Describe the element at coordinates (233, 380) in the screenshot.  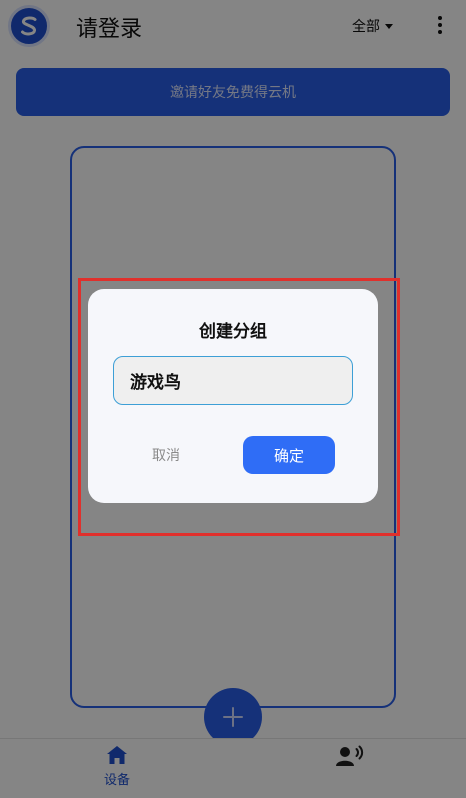
I see `group-name-input` at that location.